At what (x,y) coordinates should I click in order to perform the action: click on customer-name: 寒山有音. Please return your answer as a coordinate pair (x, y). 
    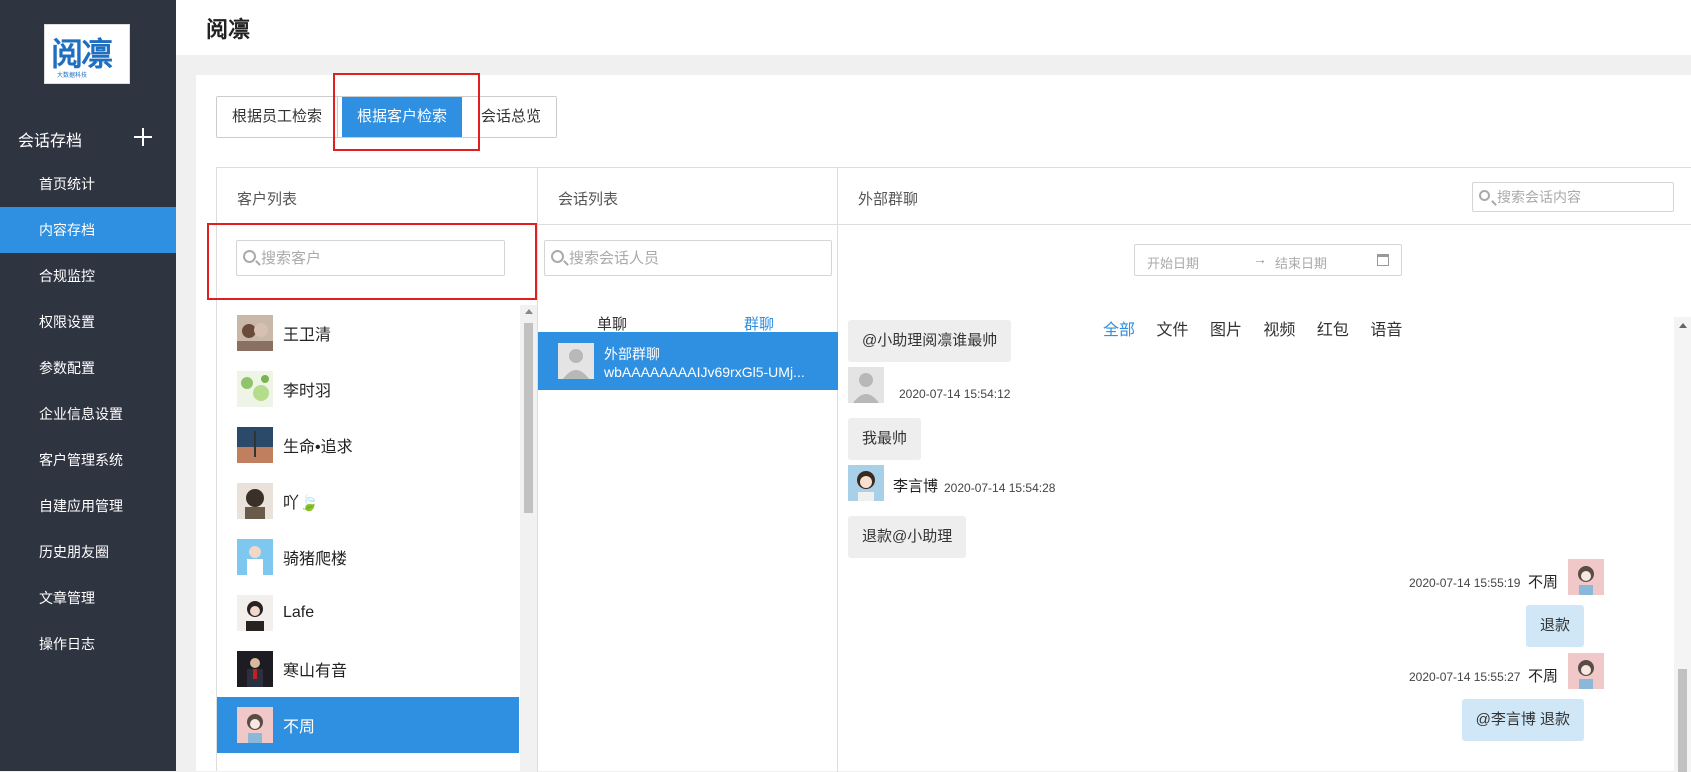
    Looking at the image, I should click on (315, 671).